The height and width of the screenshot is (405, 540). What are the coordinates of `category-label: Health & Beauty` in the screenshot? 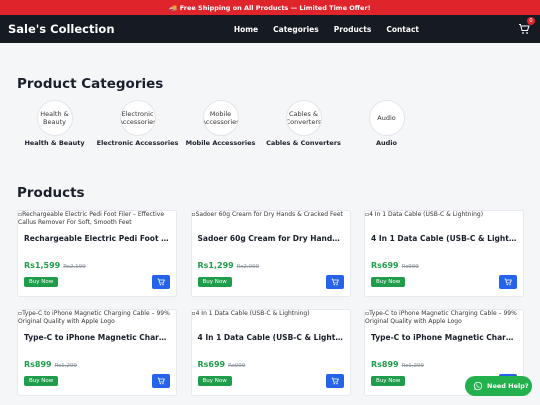 It's located at (54, 143).